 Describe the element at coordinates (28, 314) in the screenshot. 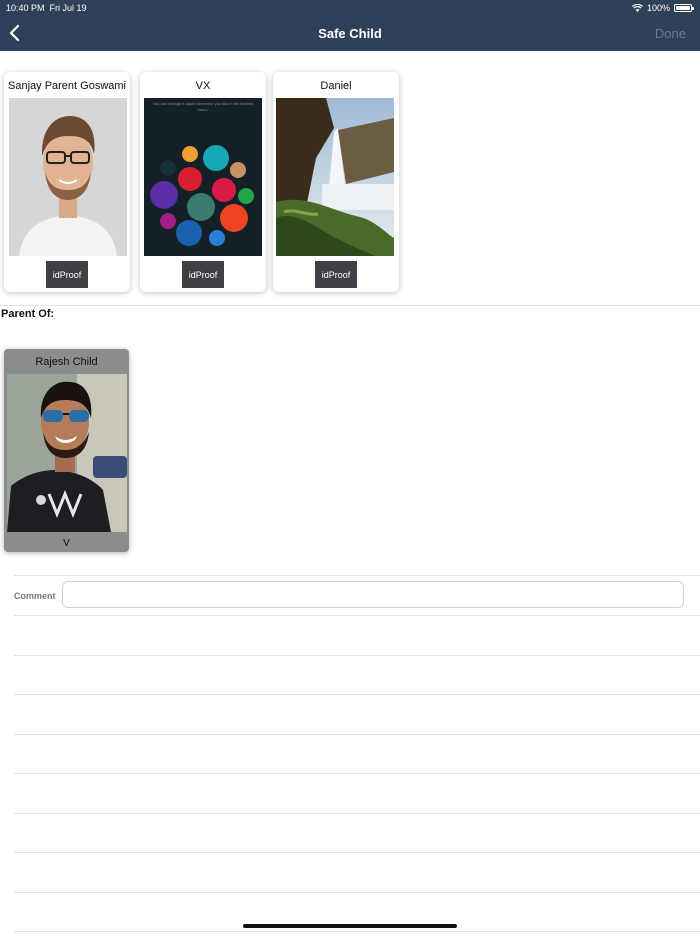

I see `parent-of-label: Parent Of:` at that location.